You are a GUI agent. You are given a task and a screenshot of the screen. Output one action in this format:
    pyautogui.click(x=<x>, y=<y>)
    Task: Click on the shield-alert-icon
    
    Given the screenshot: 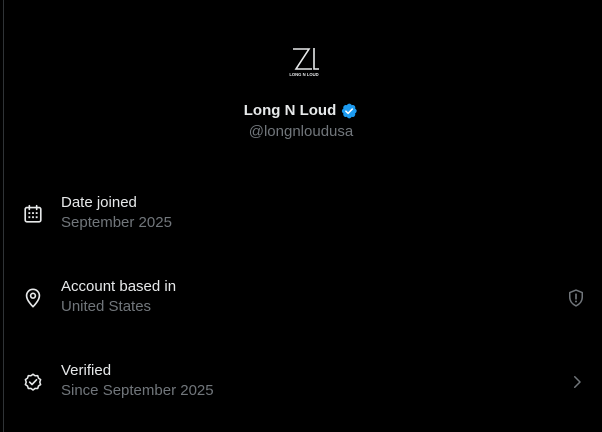 What is the action you would take?
    pyautogui.click(x=576, y=298)
    